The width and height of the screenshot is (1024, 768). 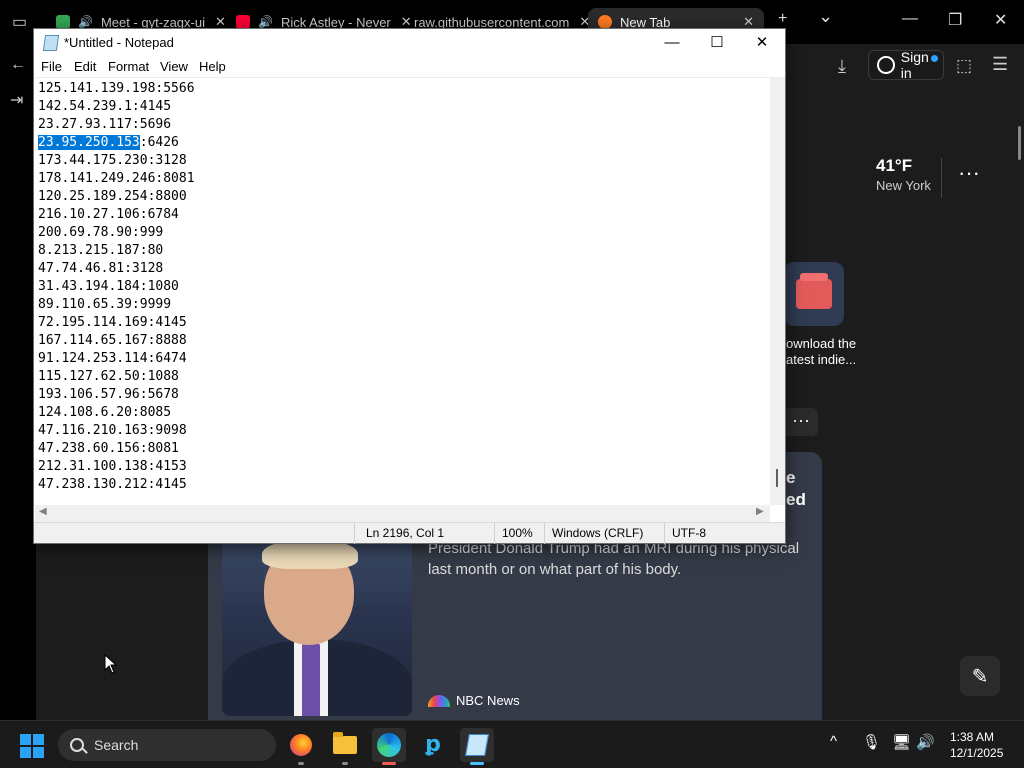 I want to click on mouse-cursor-icon, so click(x=111, y=664).